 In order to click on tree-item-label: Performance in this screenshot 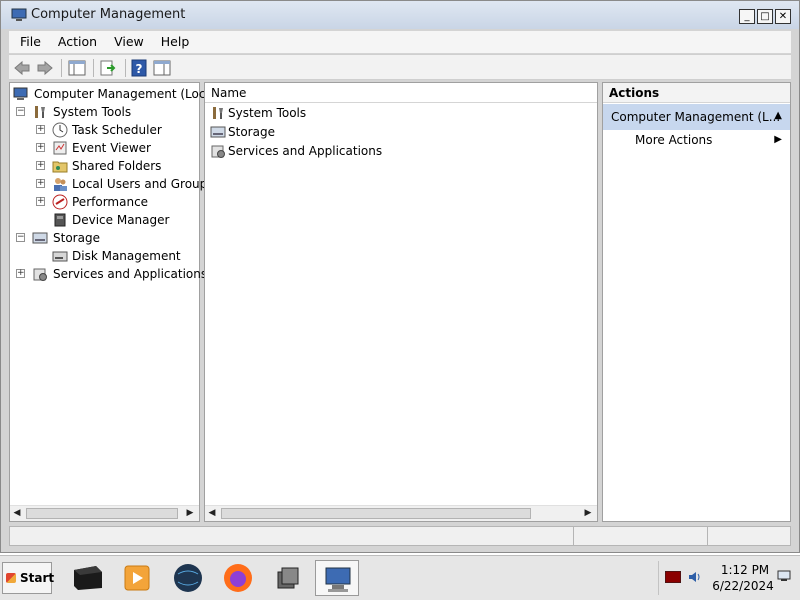, I will do `click(110, 202)`.